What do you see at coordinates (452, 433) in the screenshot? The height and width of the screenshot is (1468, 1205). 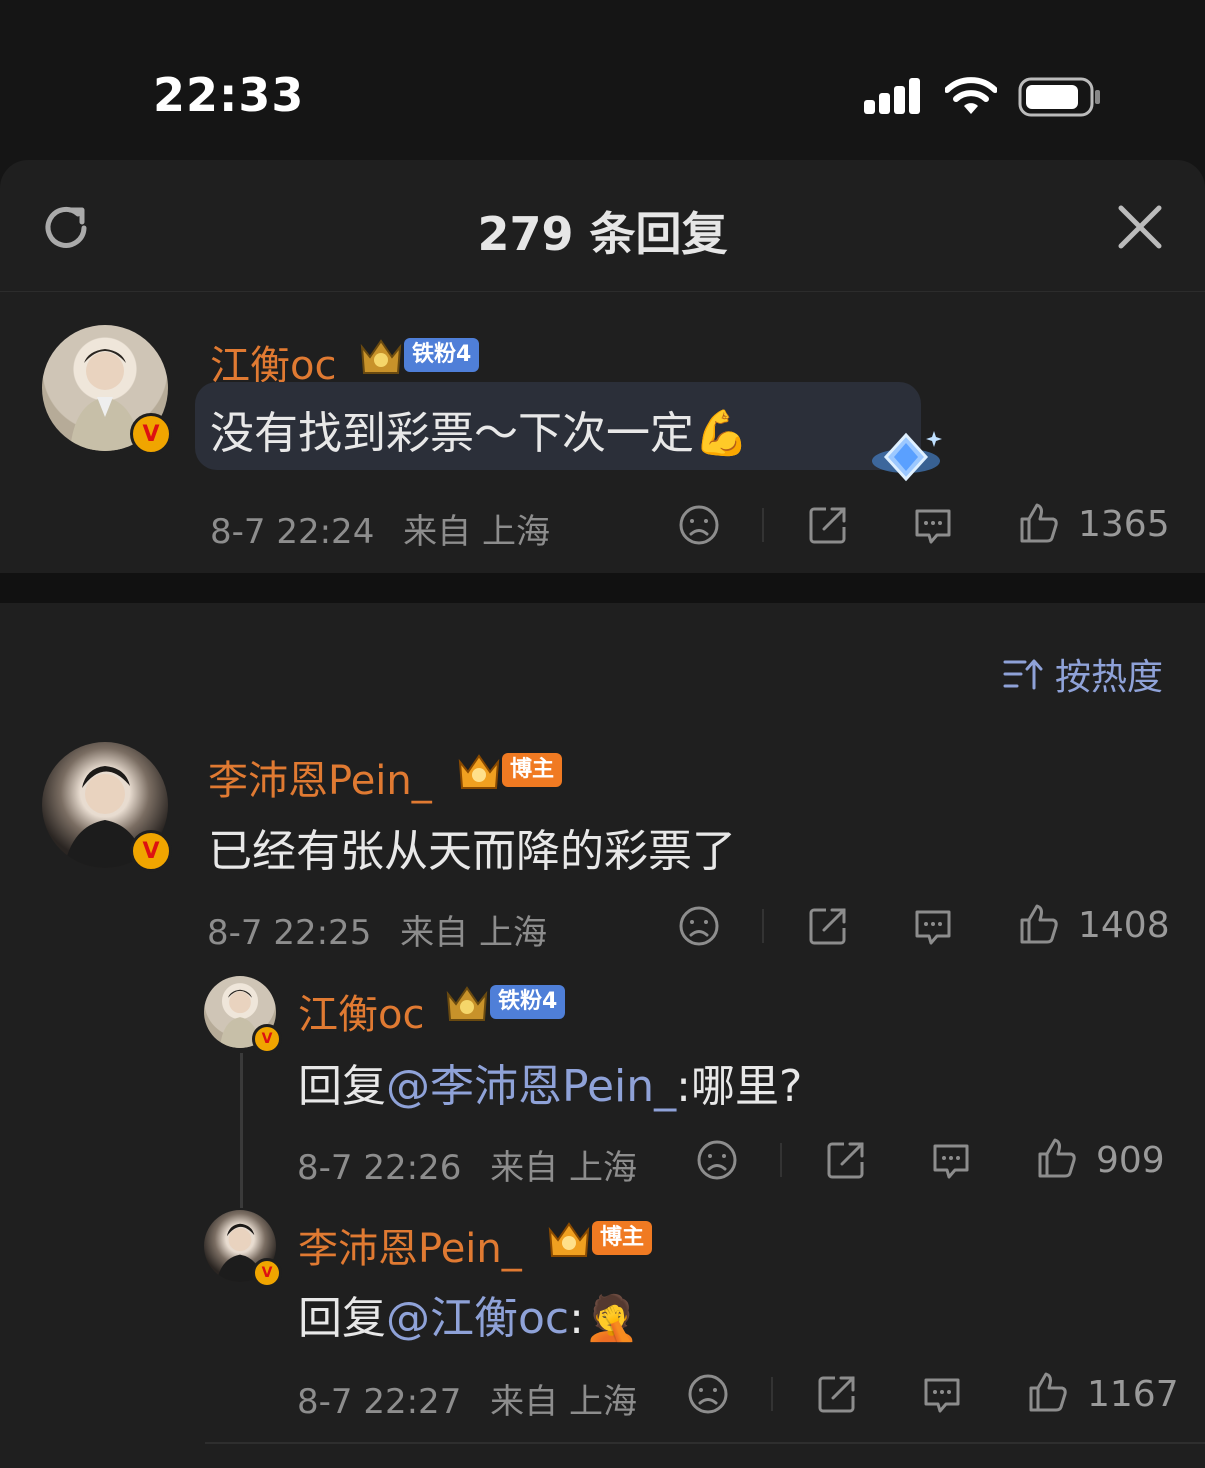 I see `comment-body: 没有找到彩票～下次一定` at bounding box center [452, 433].